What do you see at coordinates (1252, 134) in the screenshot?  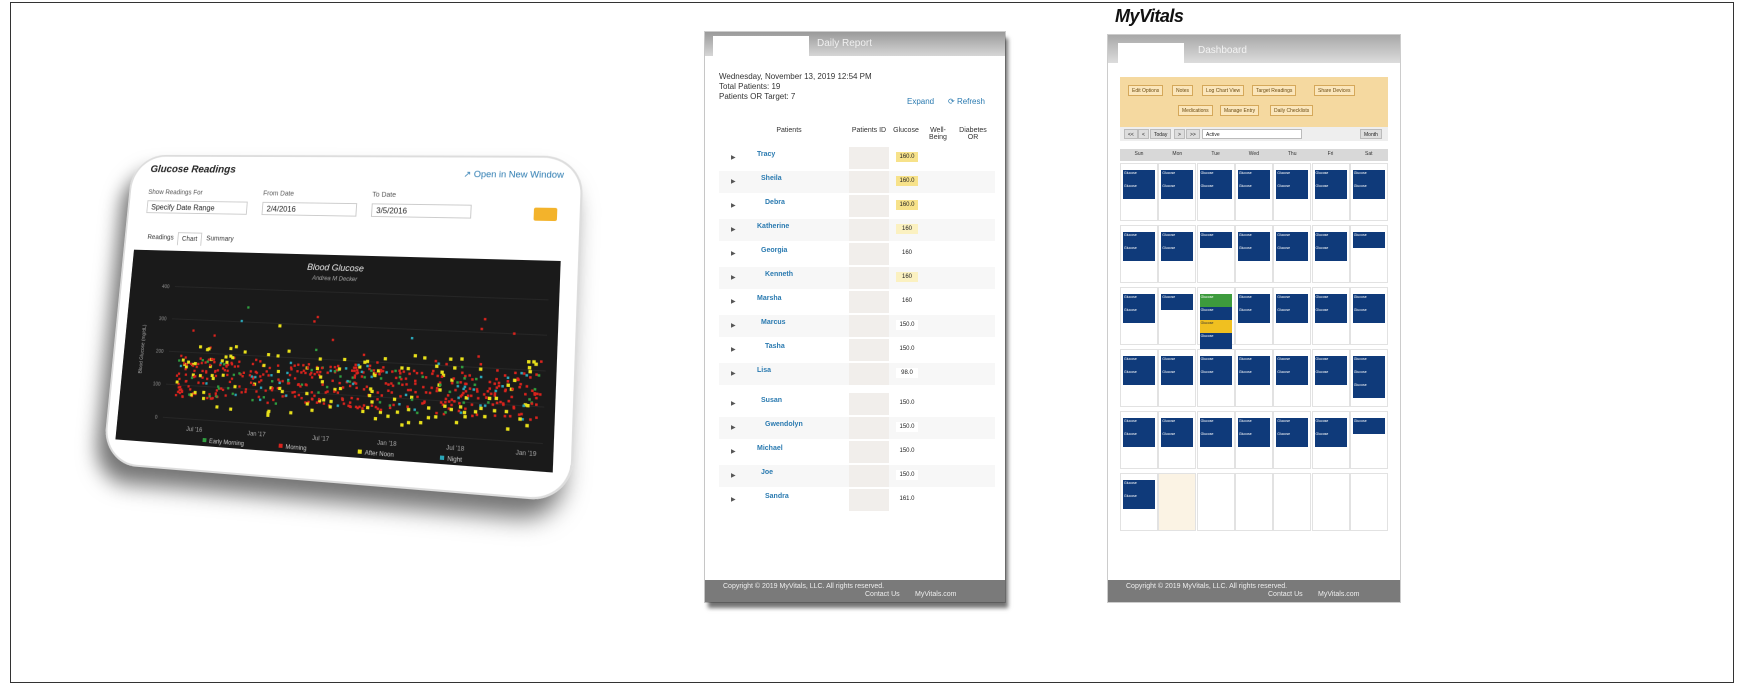 I see `filter-select: Active` at bounding box center [1252, 134].